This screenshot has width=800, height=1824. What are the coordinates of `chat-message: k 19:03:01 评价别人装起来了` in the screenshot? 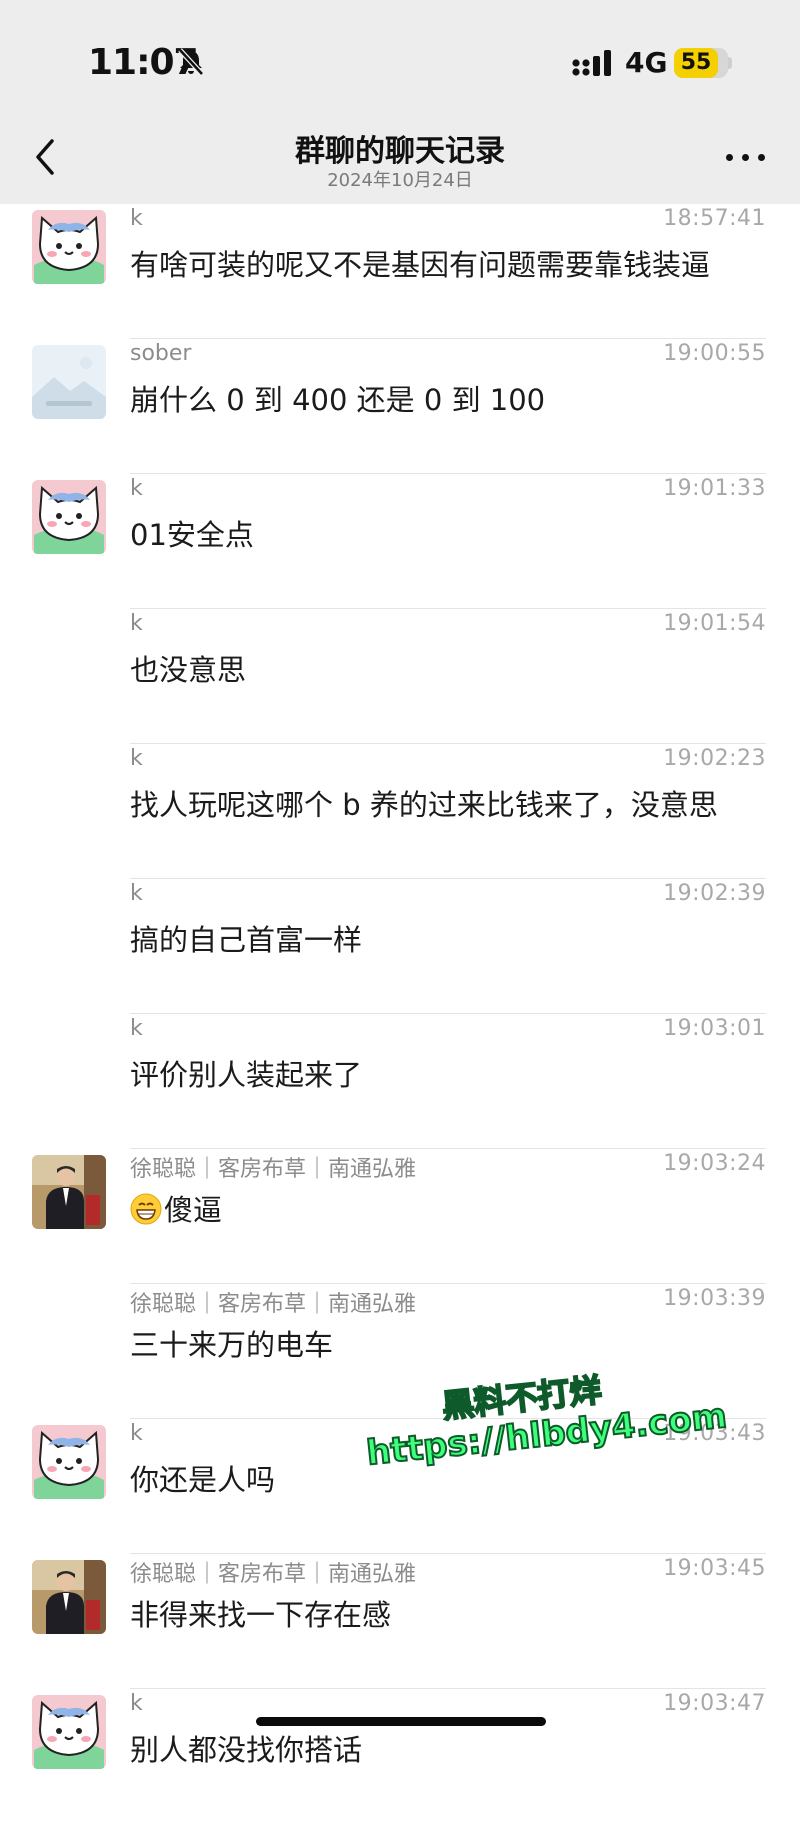 It's located at (400, 1081).